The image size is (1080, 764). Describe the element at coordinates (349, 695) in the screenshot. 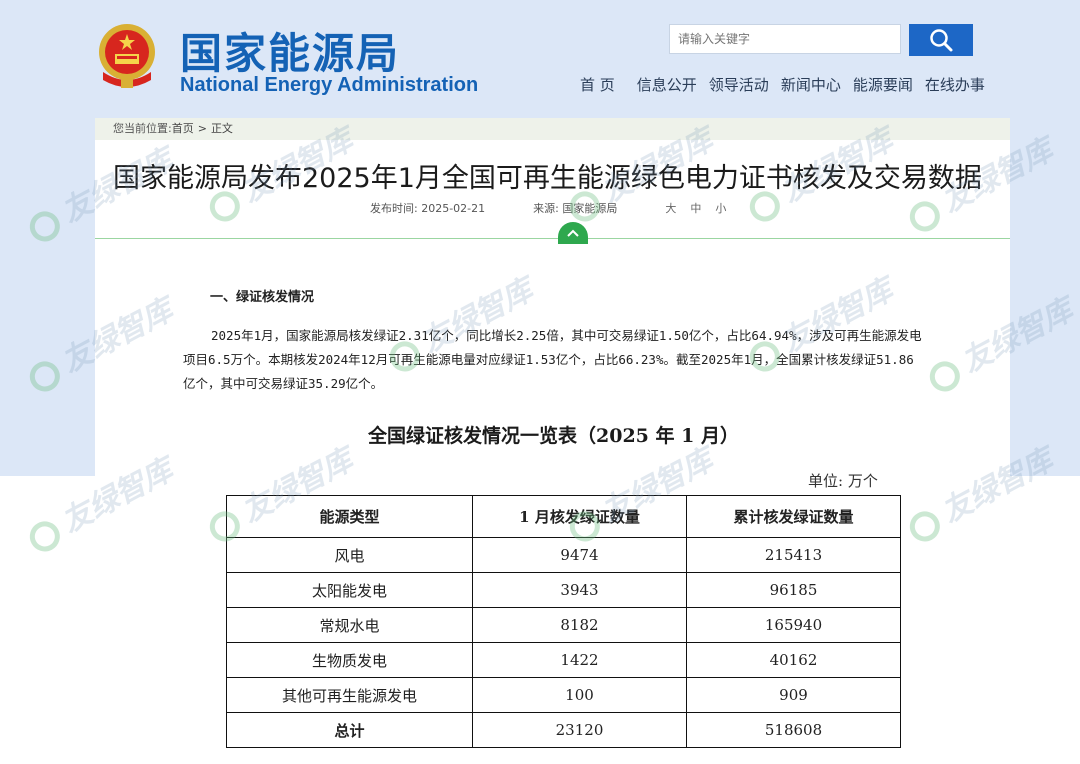

I see `cell-energy-type: 其他可再生能源发电` at that location.